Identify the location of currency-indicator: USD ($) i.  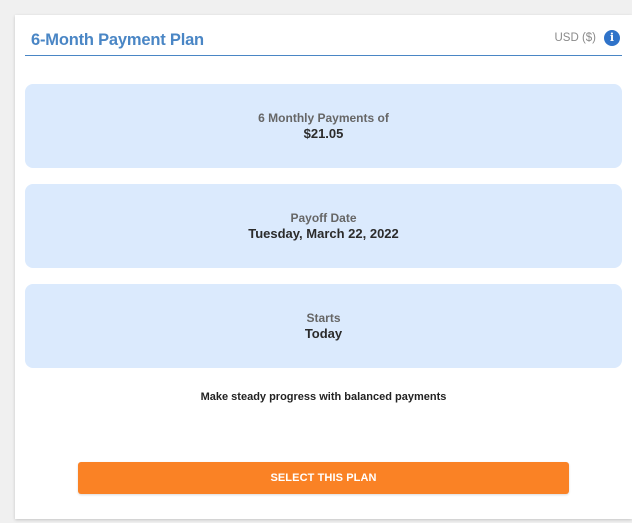
(587, 38).